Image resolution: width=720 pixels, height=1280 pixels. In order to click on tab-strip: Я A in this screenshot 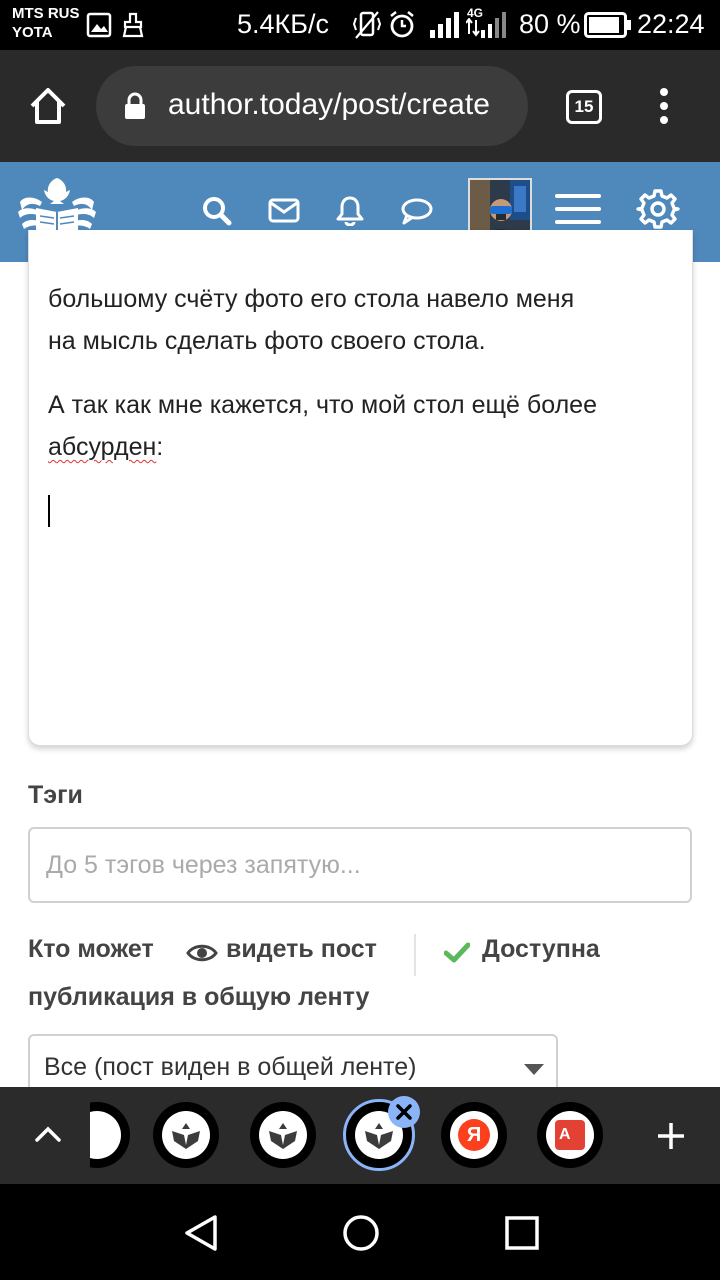, I will do `click(360, 1135)`.